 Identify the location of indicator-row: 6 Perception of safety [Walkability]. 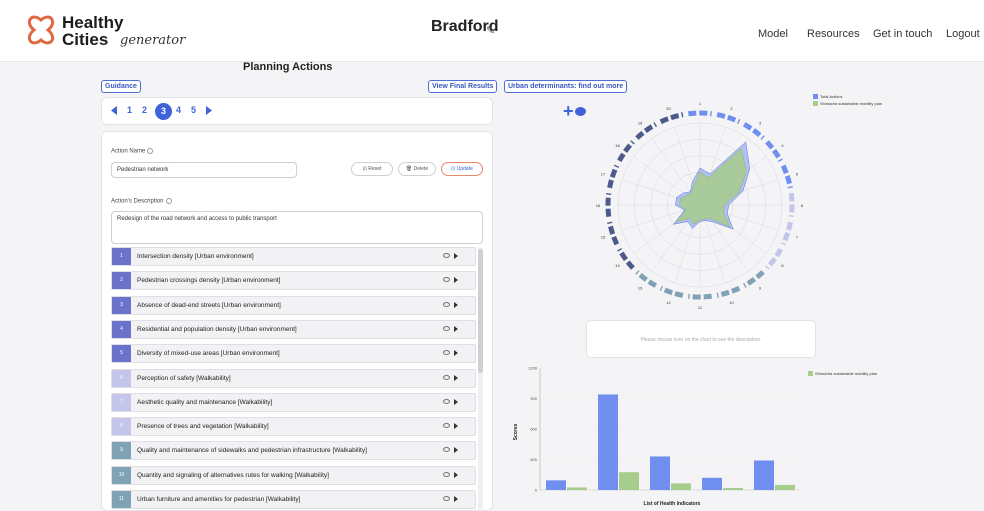
(293, 378).